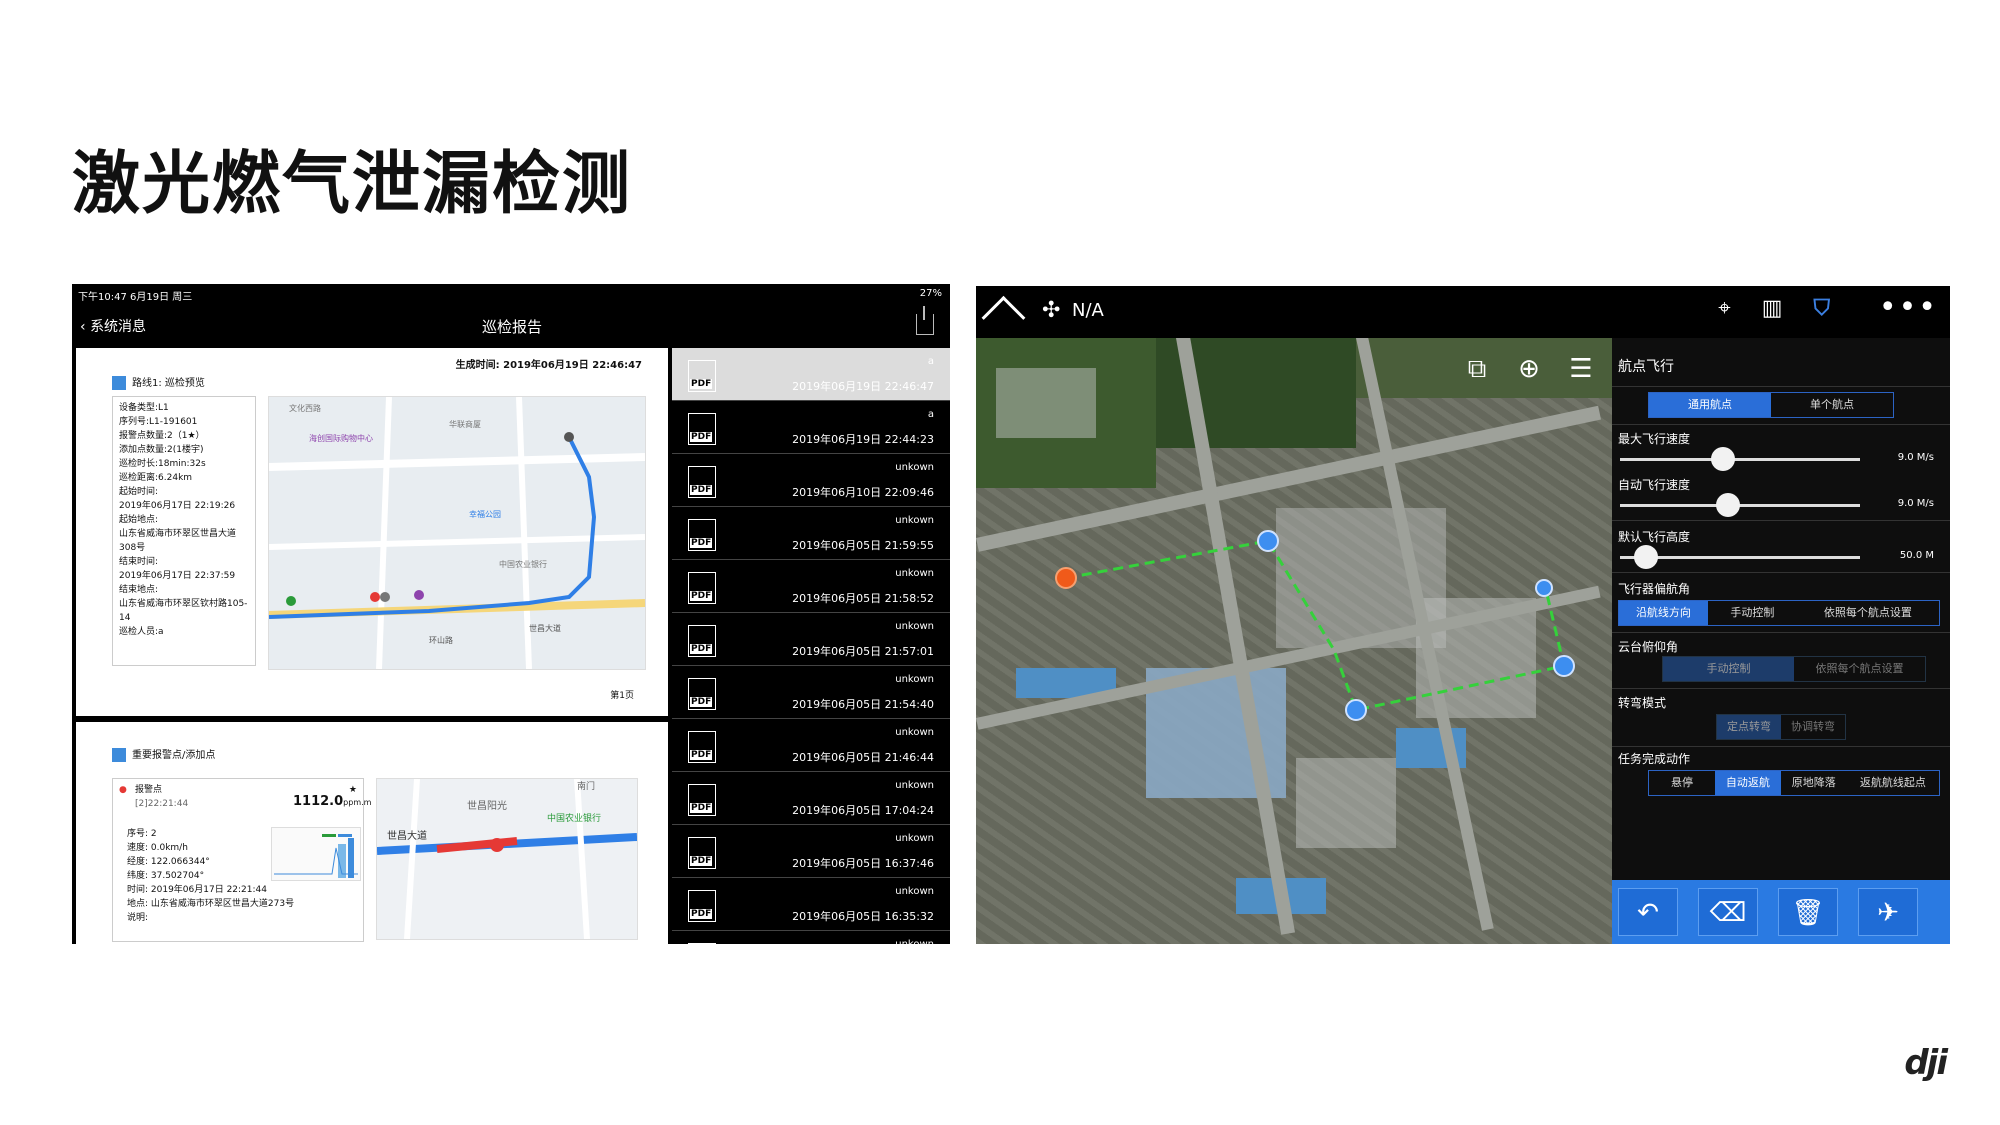  What do you see at coordinates (1710, 405) in the screenshot?
I see `tab-general-waypoint: 通用航点` at bounding box center [1710, 405].